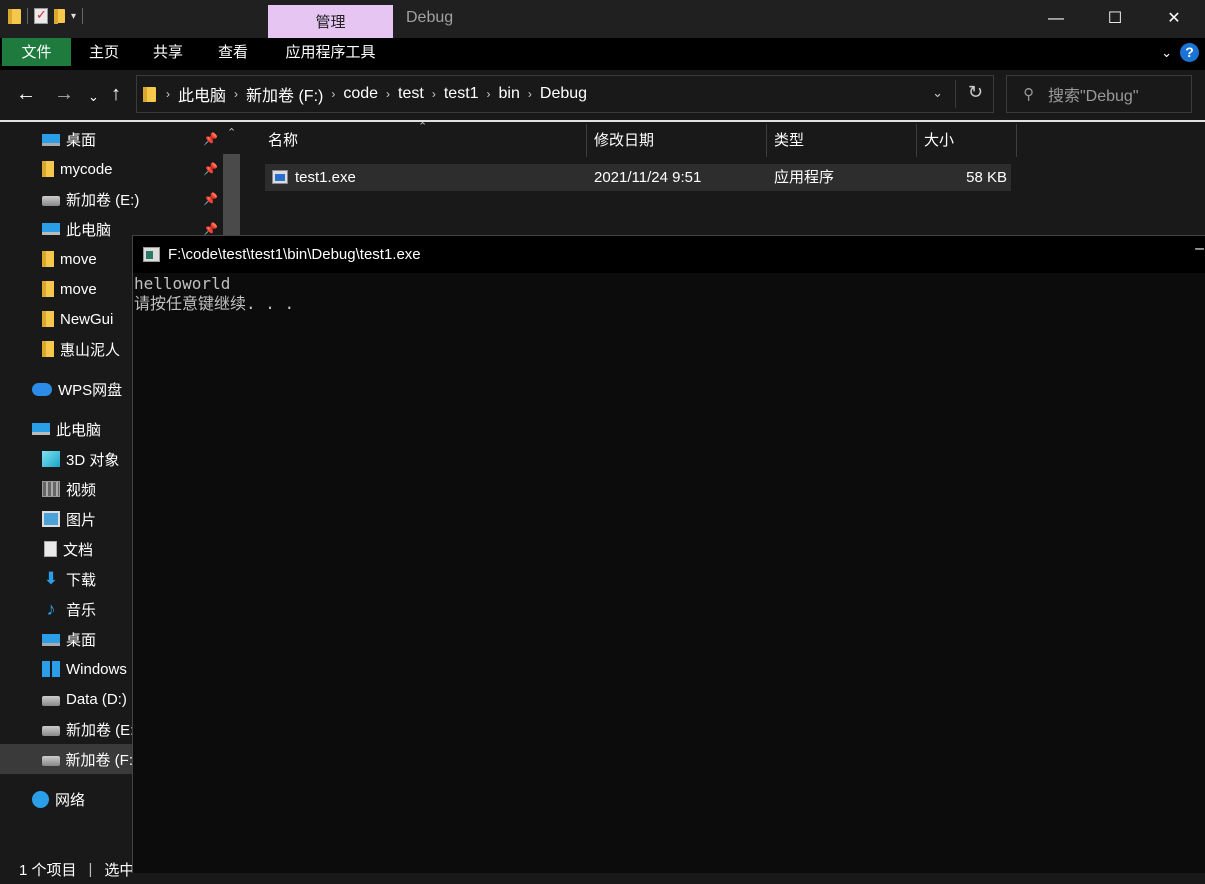 This screenshot has height=884, width=1205. I want to click on column-divider, so click(1016, 140).